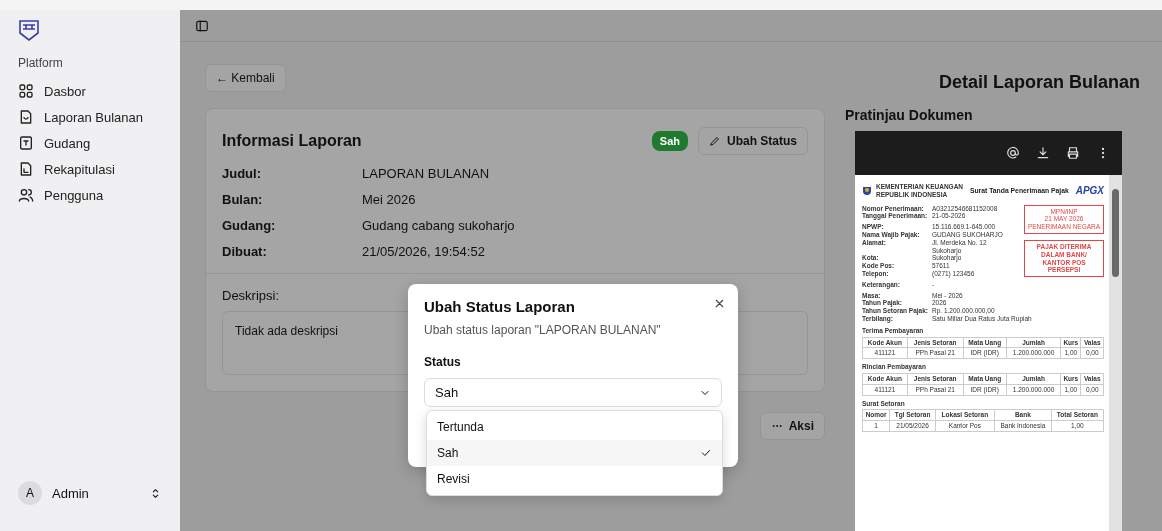  What do you see at coordinates (574, 427) in the screenshot?
I see `dropdown-option: Tertunda` at bounding box center [574, 427].